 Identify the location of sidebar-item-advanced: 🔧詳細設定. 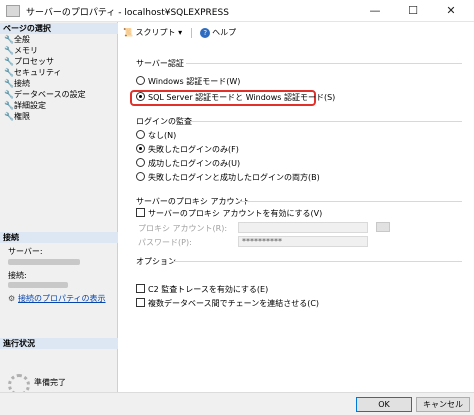
(25, 106).